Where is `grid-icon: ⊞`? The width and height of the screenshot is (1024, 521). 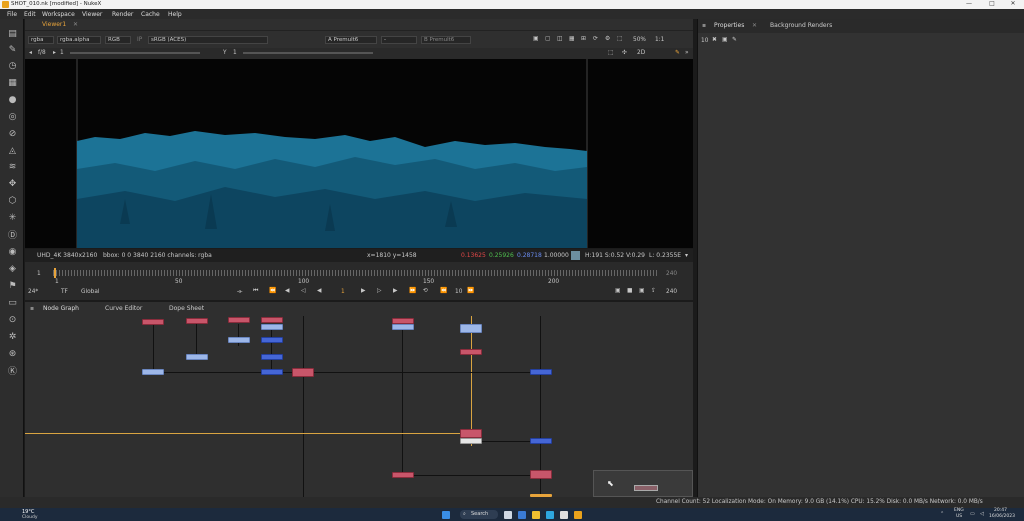 grid-icon: ⊞ is located at coordinates (583, 39).